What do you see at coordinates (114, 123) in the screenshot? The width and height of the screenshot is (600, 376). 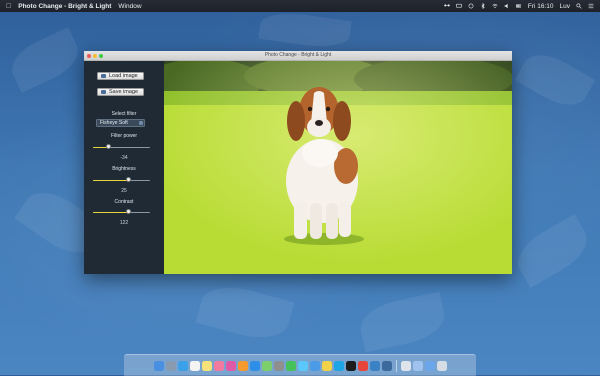 I see `filter-select-value: Fisheye Soft` at bounding box center [114, 123].